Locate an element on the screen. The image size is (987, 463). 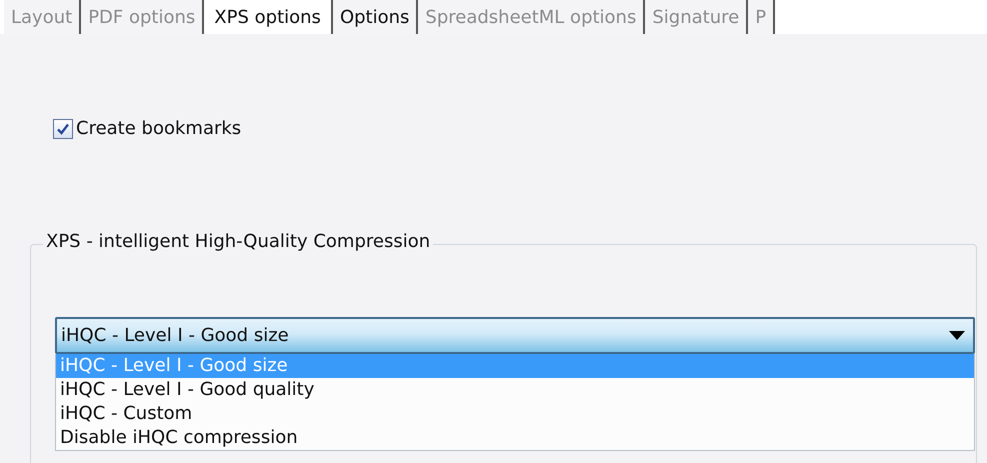
group-title: XPS - intelligent High-Quality Compression is located at coordinates (238, 241).